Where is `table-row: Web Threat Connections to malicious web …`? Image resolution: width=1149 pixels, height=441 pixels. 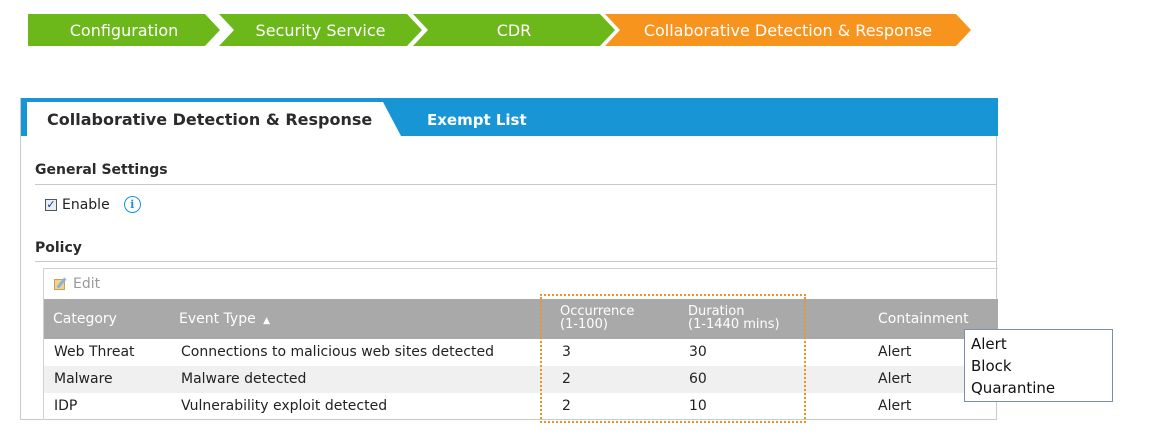 table-row: Web Threat Connections to malicious web … is located at coordinates (521, 352).